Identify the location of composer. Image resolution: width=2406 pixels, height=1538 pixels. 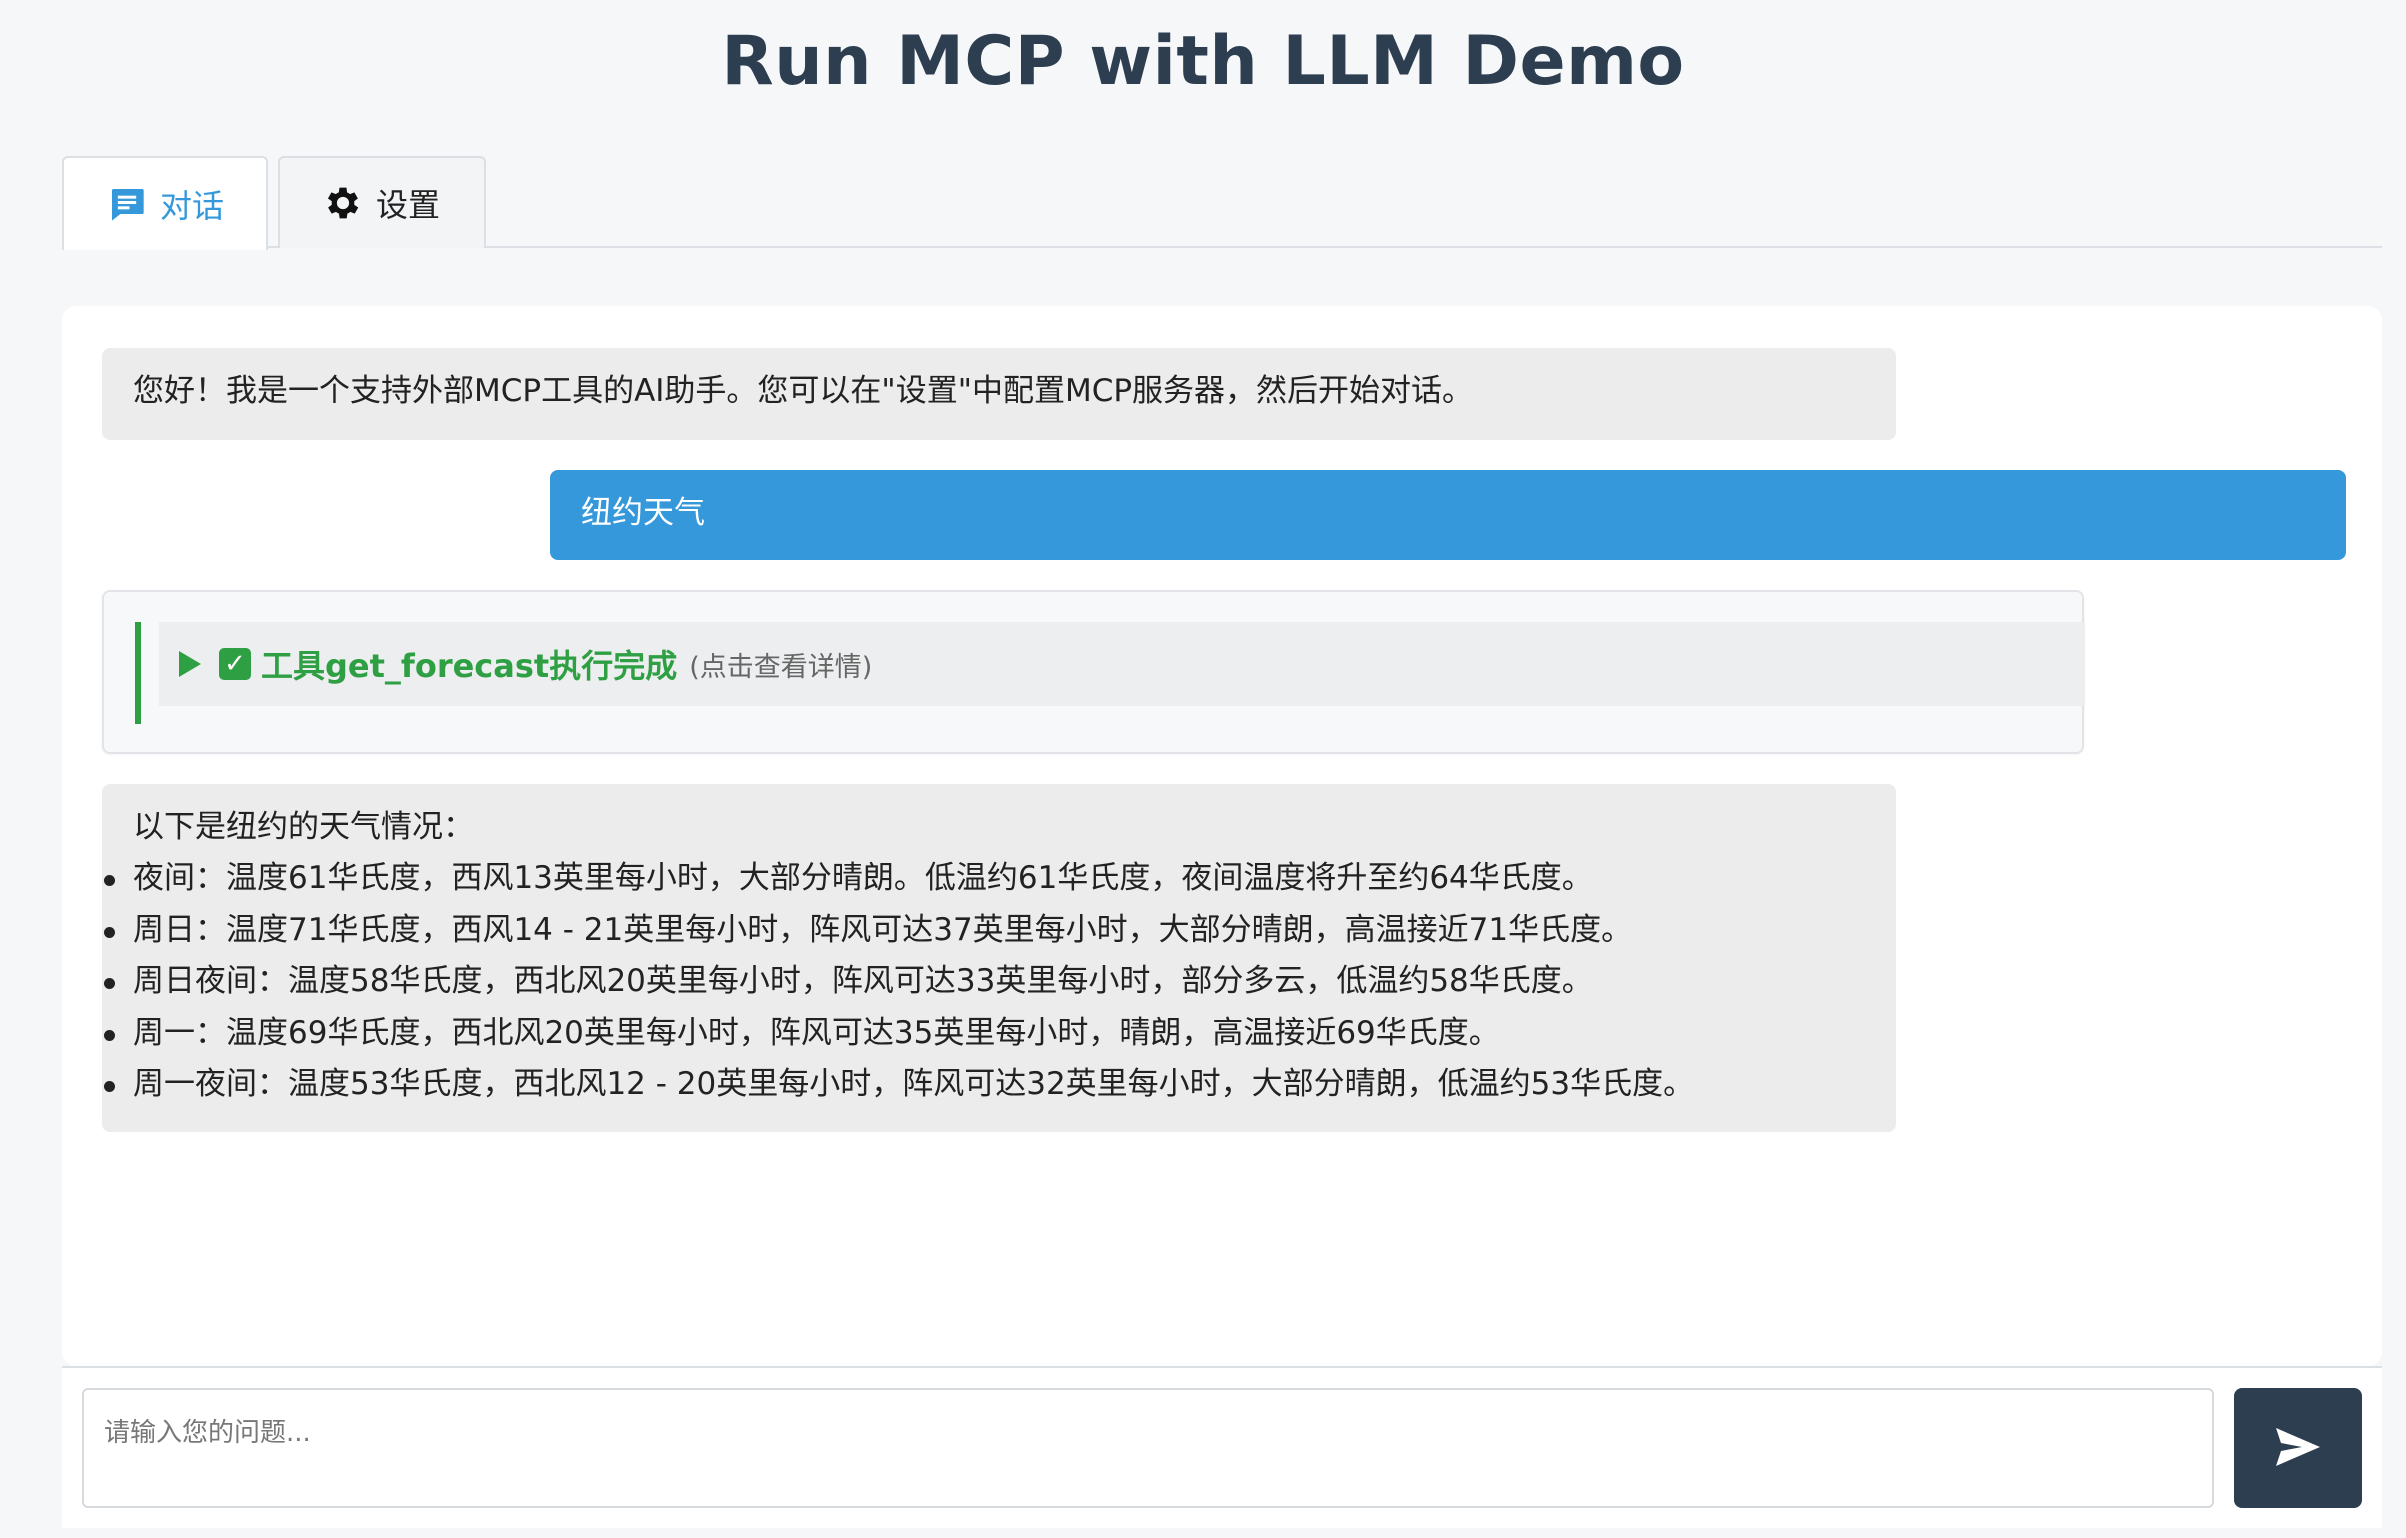
(1222, 1447).